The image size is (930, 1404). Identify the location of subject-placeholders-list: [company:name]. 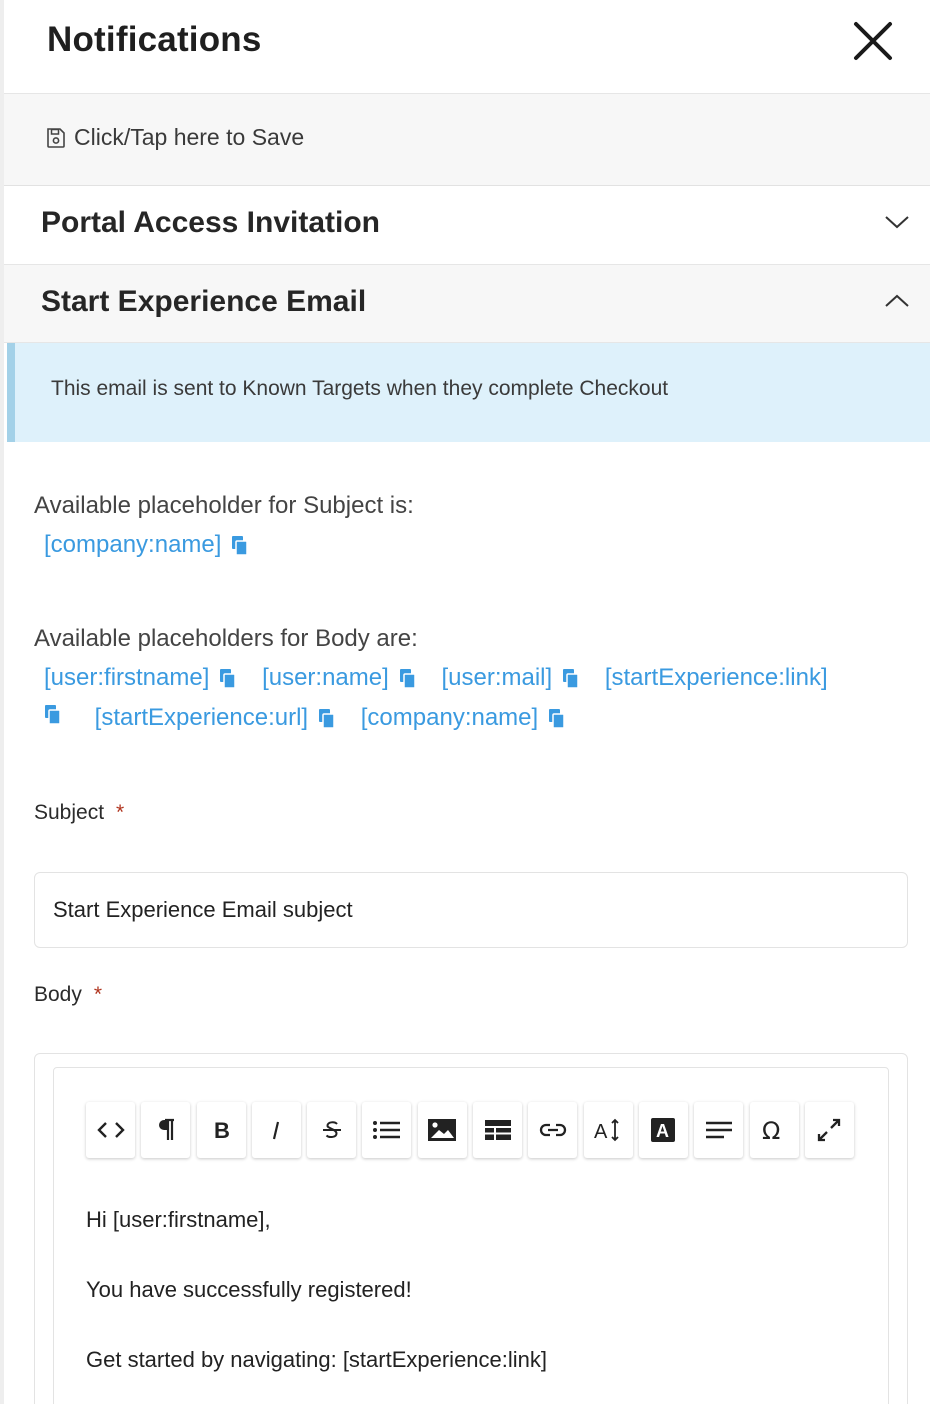
(155, 545).